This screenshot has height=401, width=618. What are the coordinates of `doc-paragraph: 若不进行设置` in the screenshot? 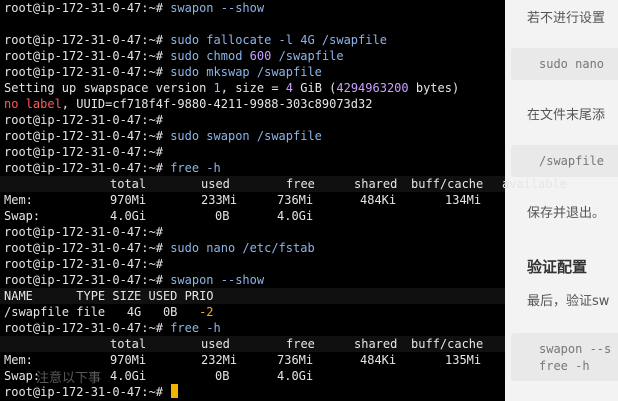 It's located at (566, 18).